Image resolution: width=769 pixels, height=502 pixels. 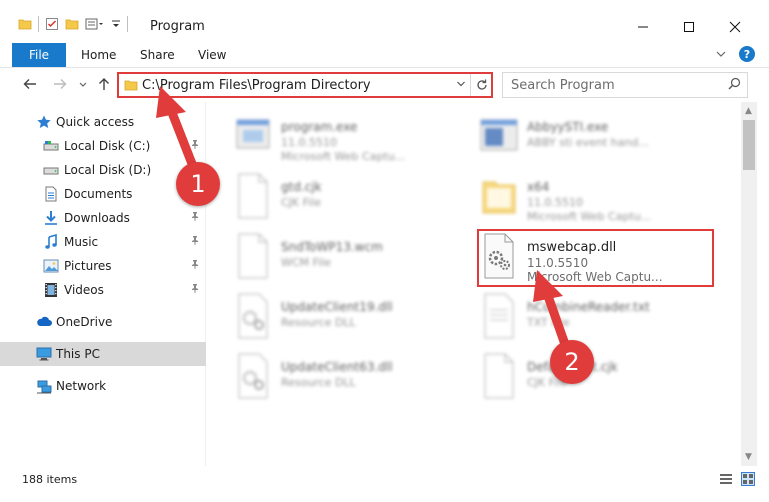 I want to click on star-icon, so click(x=44, y=121).